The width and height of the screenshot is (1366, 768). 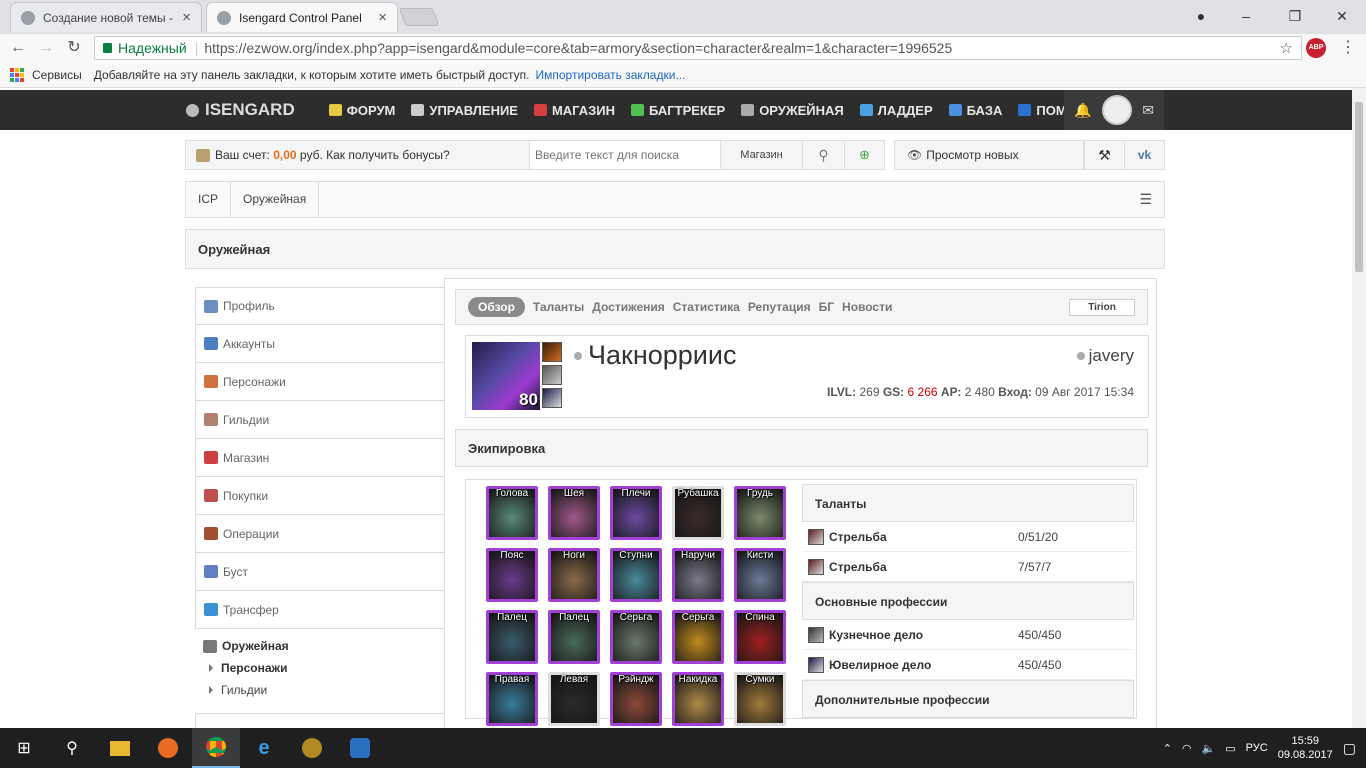 What do you see at coordinates (625, 155) in the screenshot?
I see `search-input` at bounding box center [625, 155].